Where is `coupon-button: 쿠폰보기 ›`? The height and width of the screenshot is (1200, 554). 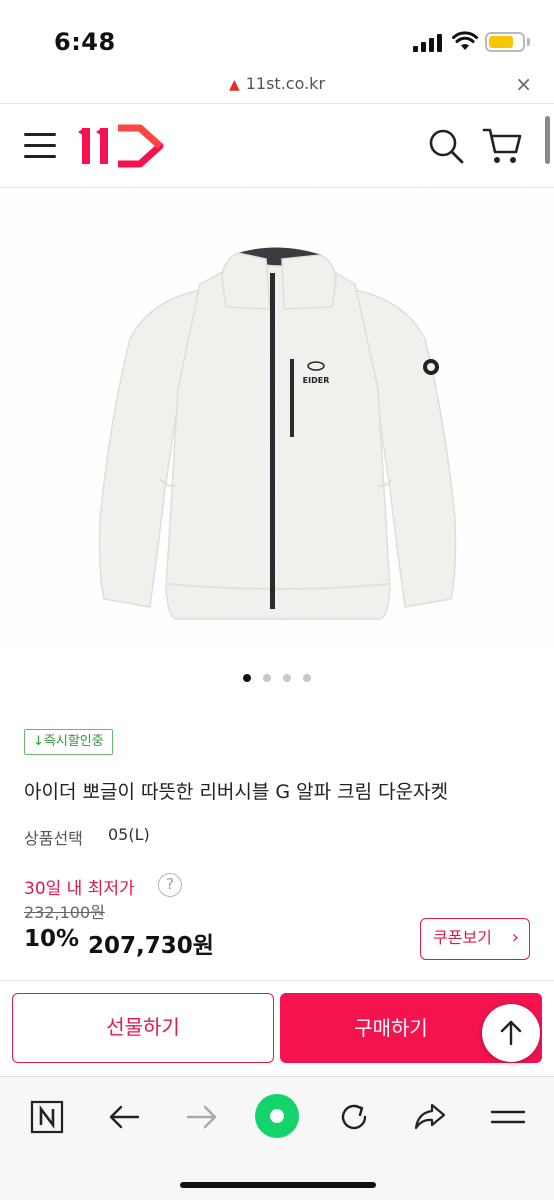 coupon-button: 쿠폰보기 › is located at coordinates (475, 939).